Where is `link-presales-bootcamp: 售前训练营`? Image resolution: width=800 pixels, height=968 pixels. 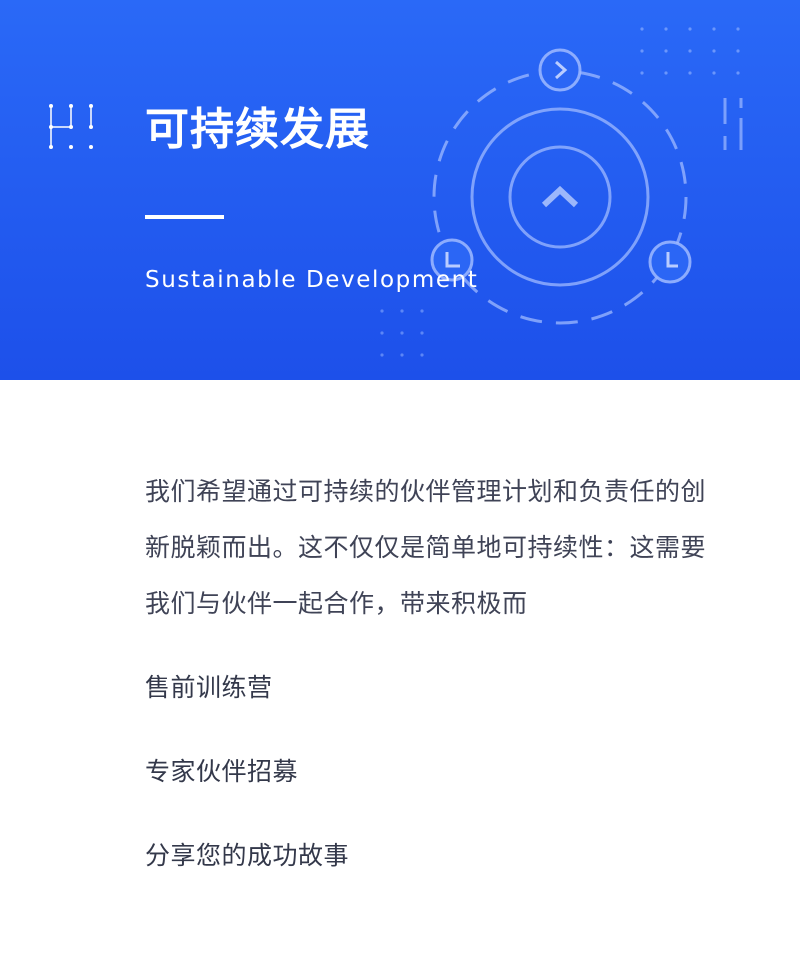 link-presales-bootcamp: 售前训练营 is located at coordinates (247, 688).